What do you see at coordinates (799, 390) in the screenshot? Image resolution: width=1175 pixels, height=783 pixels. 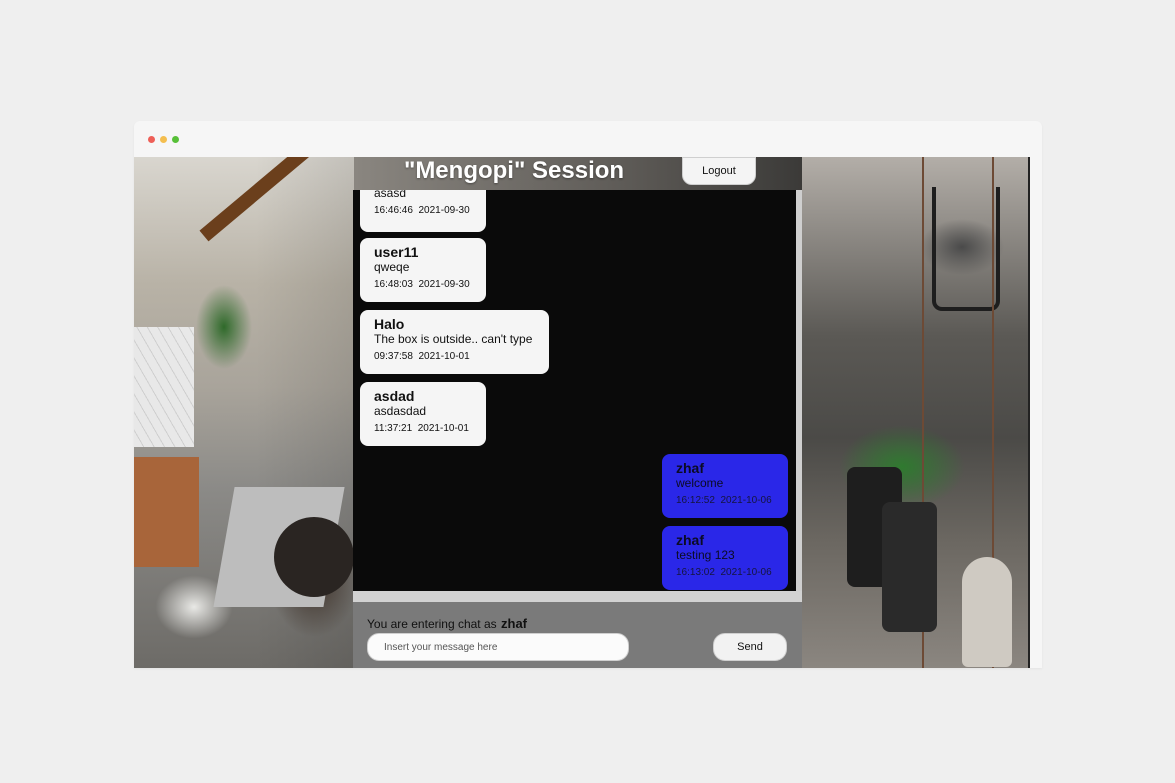 I see `chat-scrollbar` at bounding box center [799, 390].